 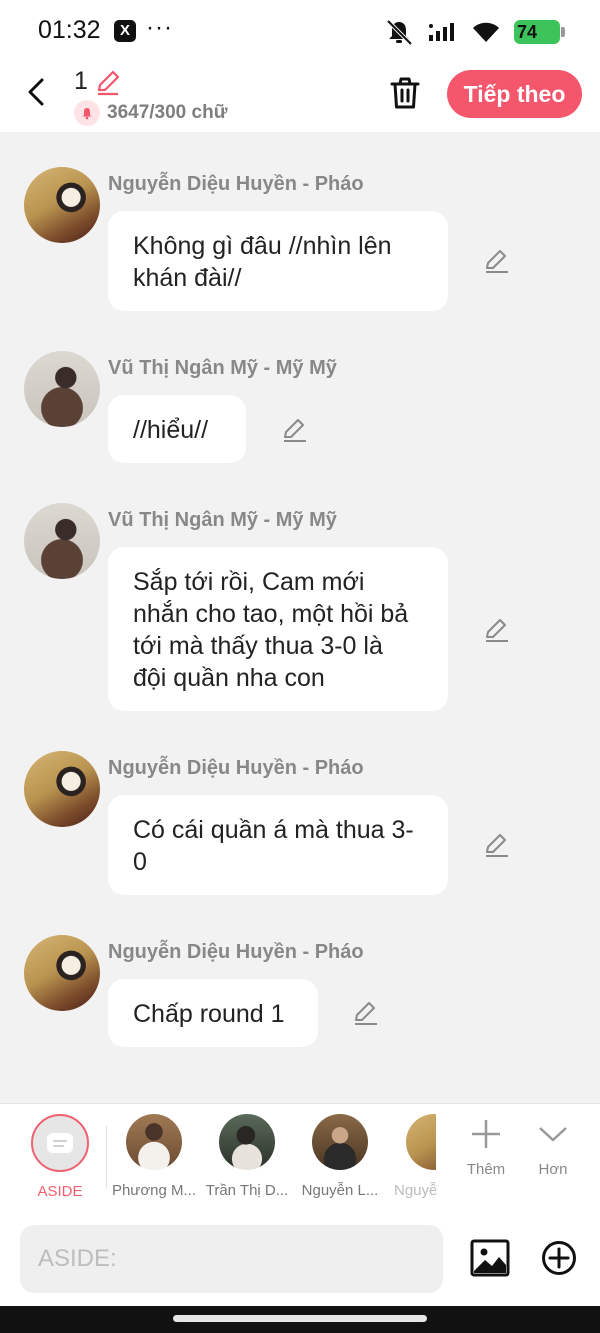 What do you see at coordinates (108, 82) in the screenshot?
I see `edit-title-icon` at bounding box center [108, 82].